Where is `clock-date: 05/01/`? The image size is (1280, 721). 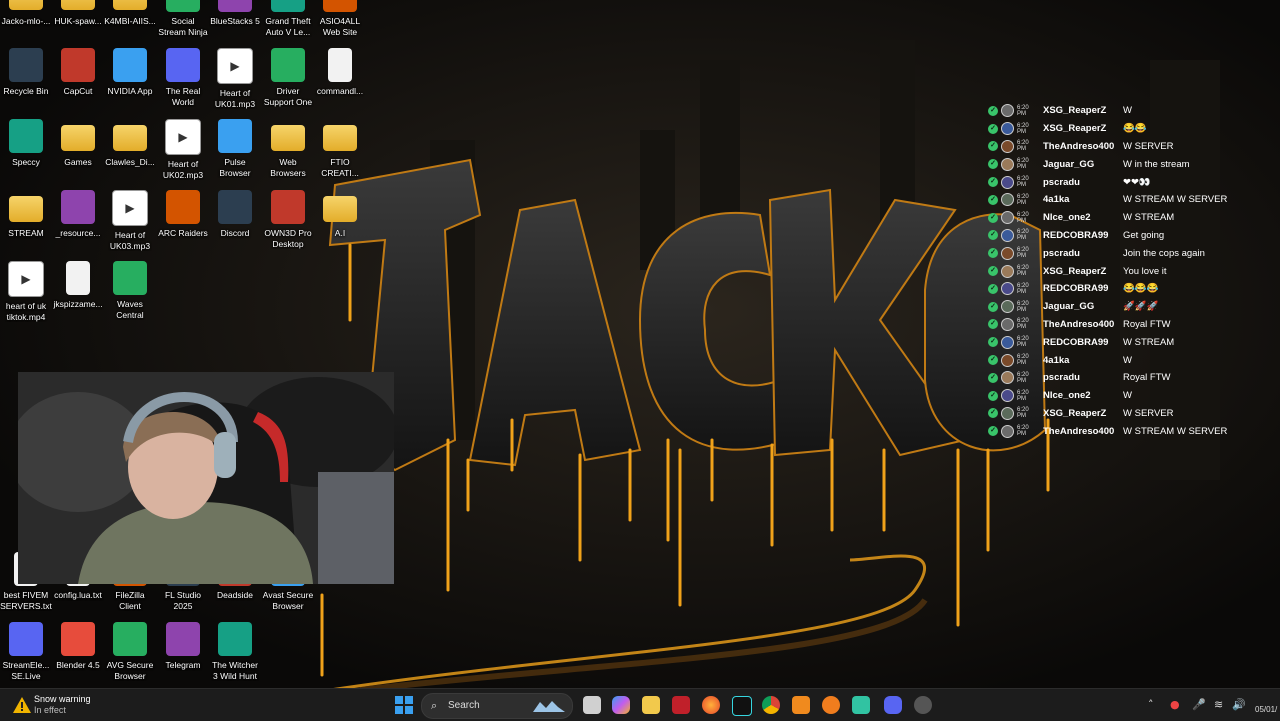 clock-date: 05/01/ is located at coordinates (1266, 709).